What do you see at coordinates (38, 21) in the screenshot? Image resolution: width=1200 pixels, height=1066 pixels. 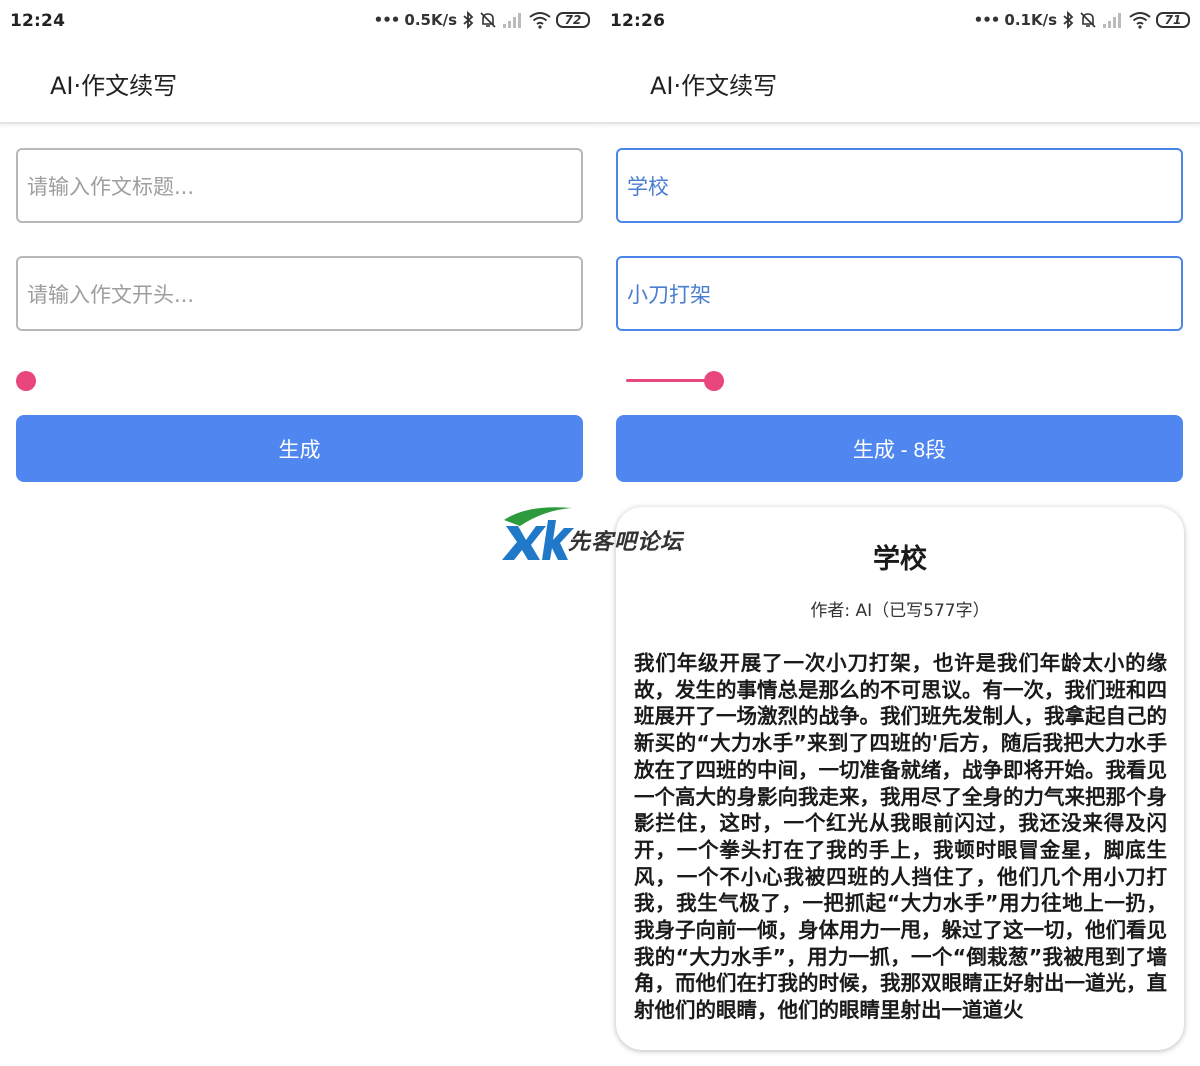 I see `status-time: 12:24` at bounding box center [38, 21].